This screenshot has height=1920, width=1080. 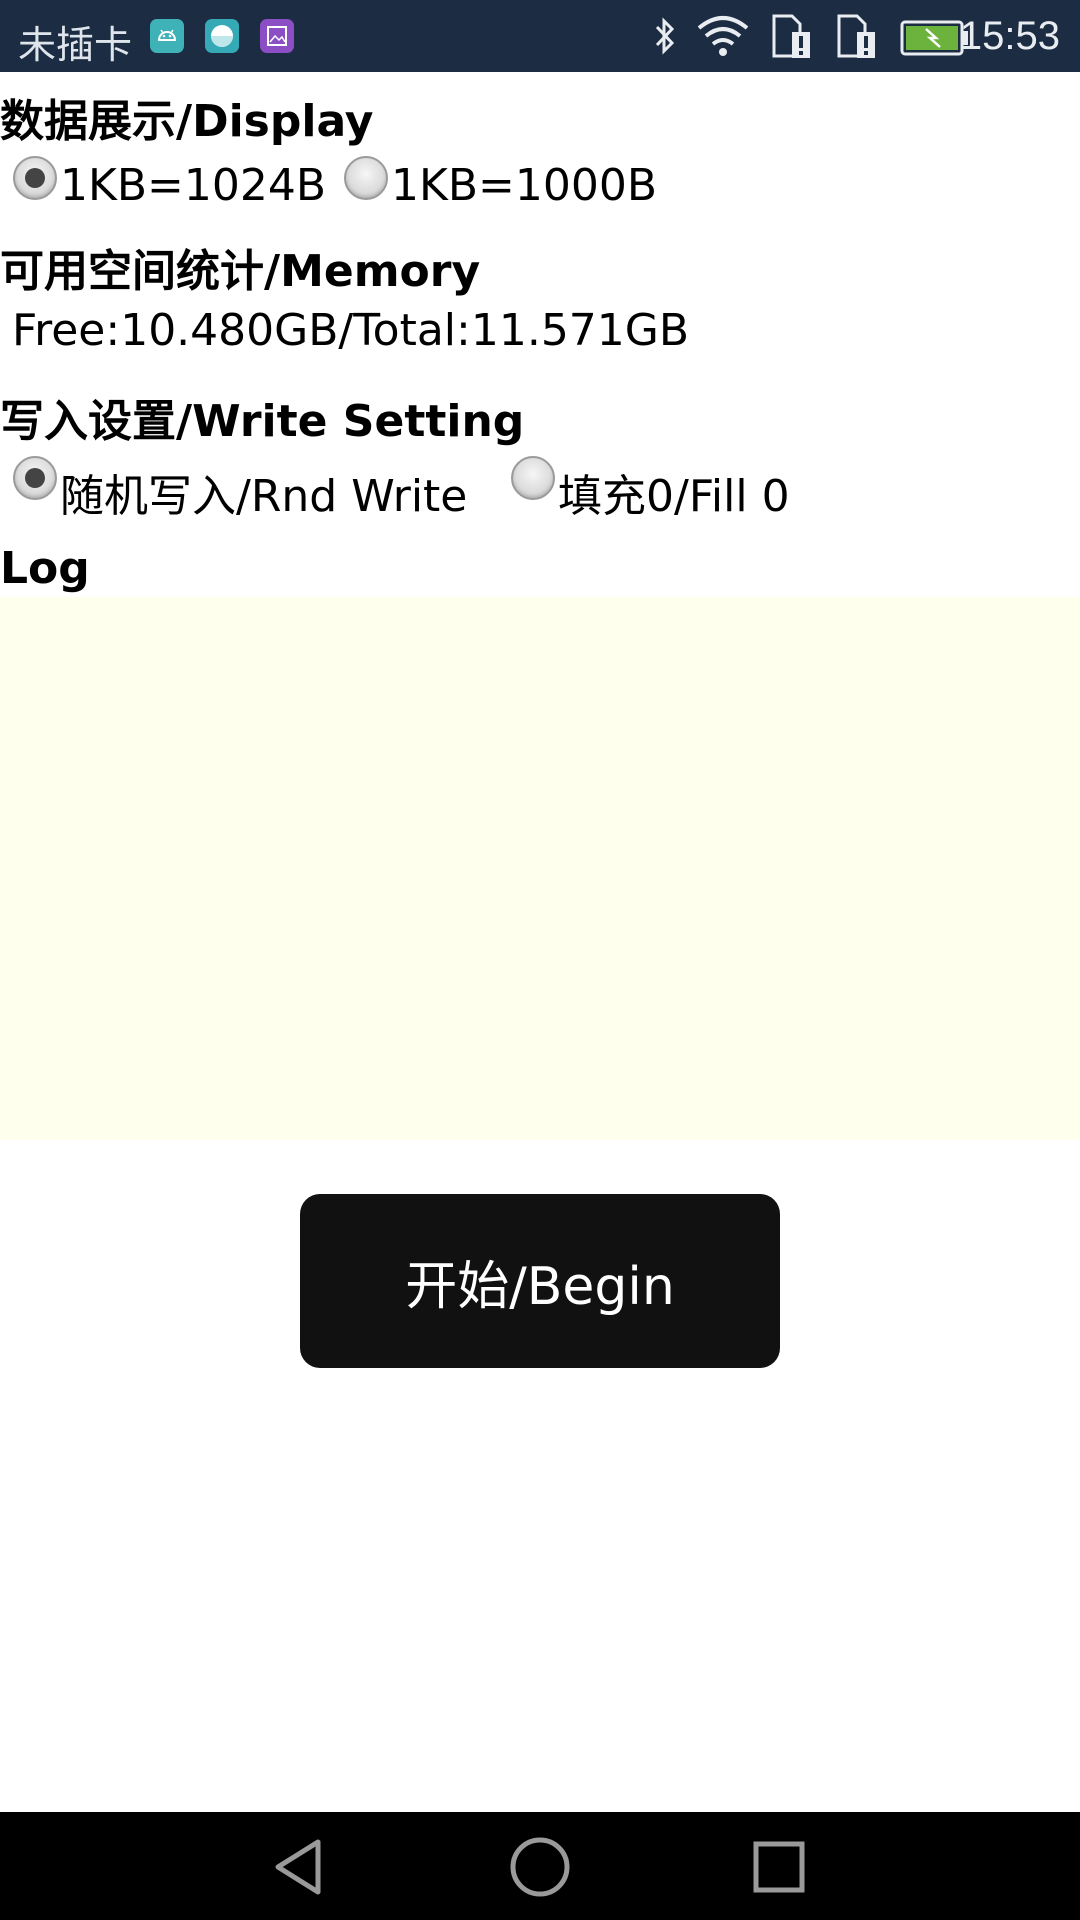 I want to click on cleaner-icon, so click(x=222, y=36).